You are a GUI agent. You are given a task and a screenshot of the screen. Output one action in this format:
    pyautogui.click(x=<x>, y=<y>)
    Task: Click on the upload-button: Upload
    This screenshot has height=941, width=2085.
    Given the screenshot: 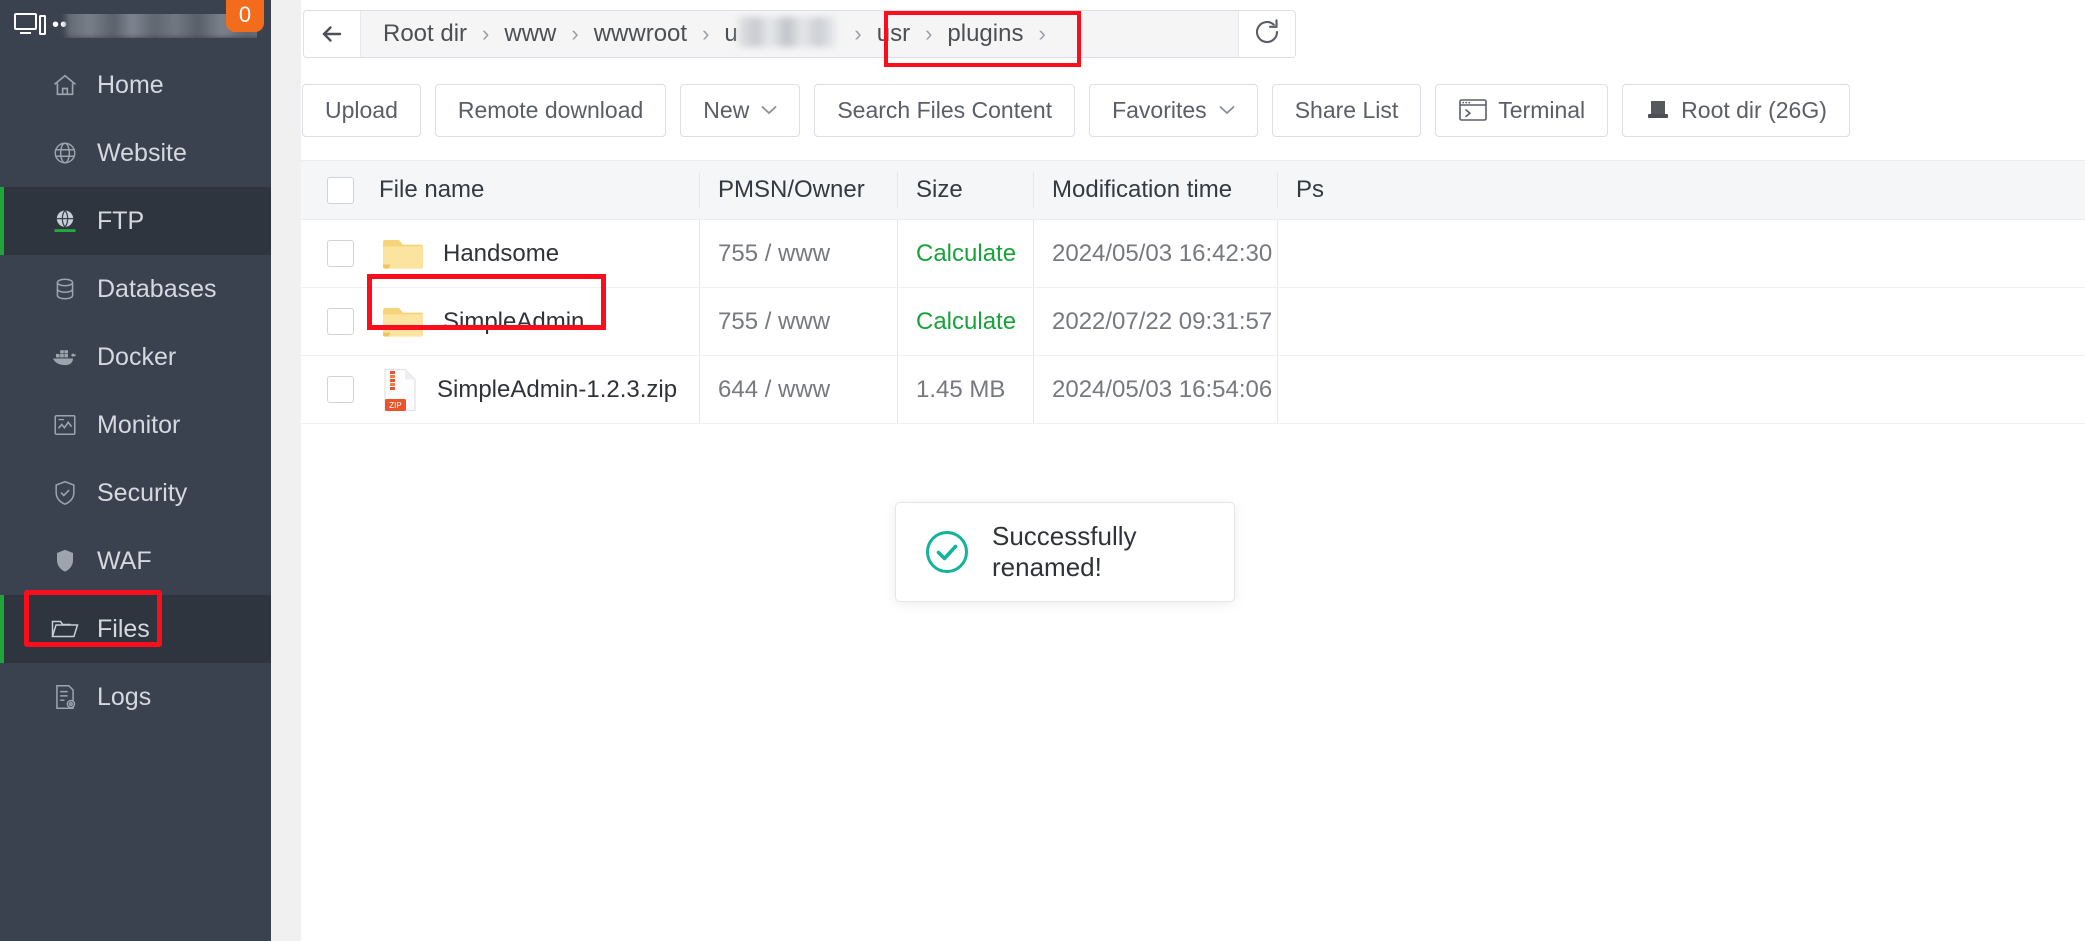 What is the action you would take?
    pyautogui.click(x=361, y=110)
    